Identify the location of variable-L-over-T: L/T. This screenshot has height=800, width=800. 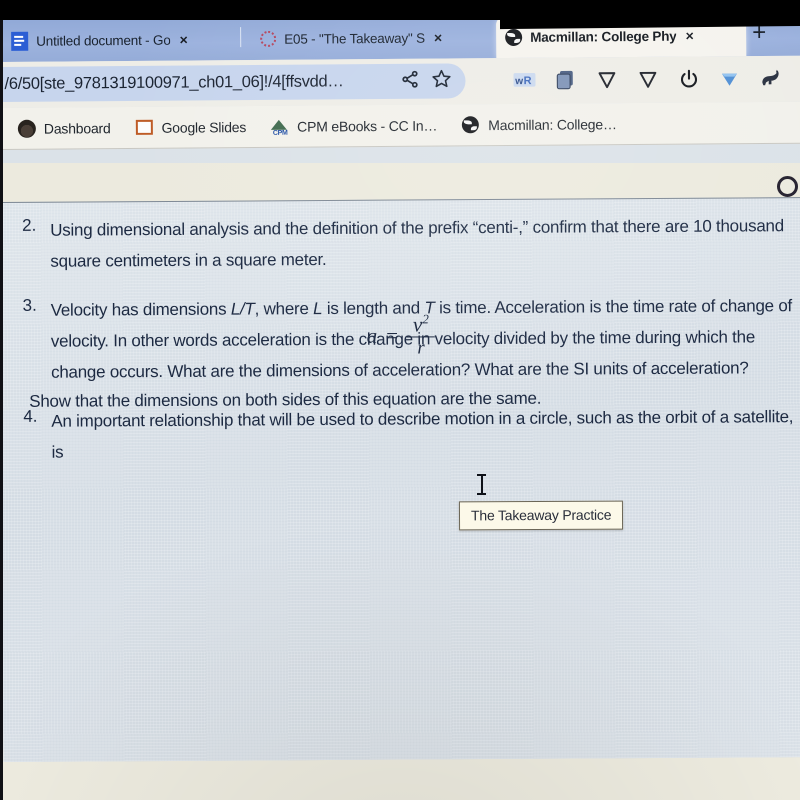
(242, 309).